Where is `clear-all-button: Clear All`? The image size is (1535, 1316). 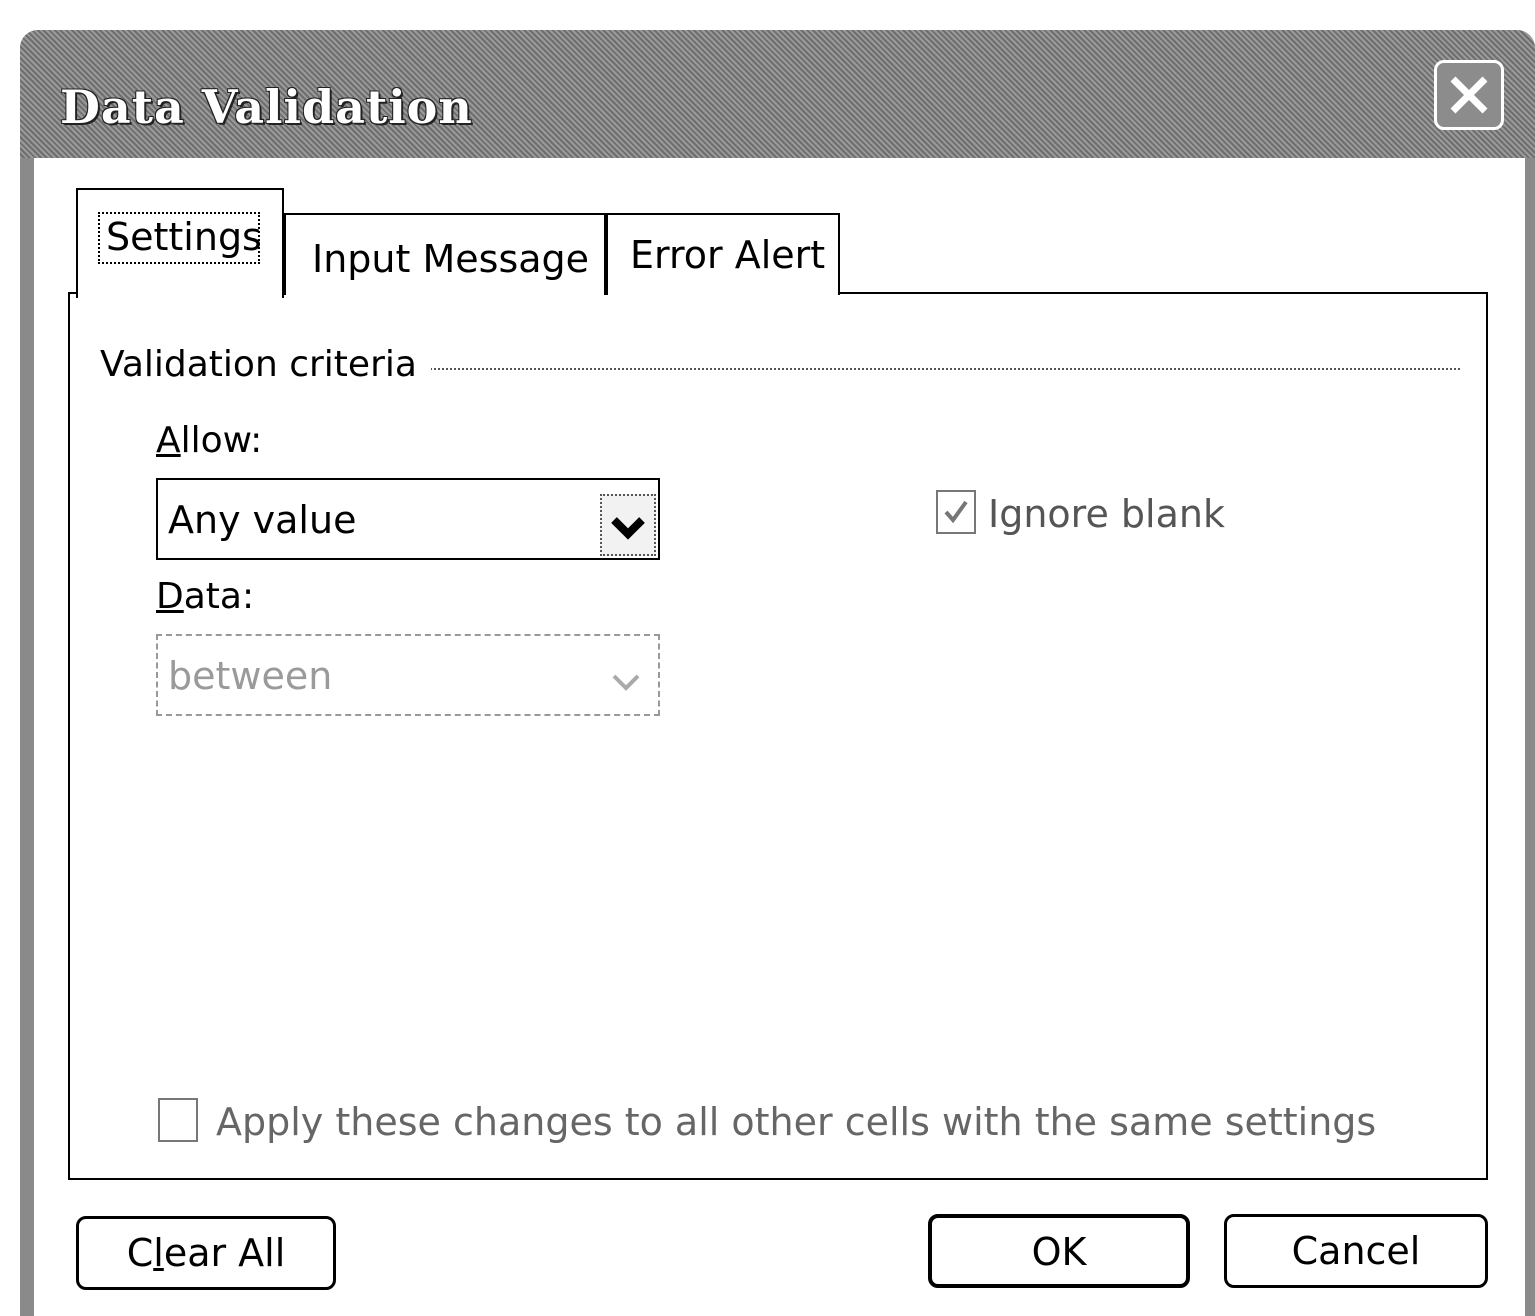 clear-all-button: Clear All is located at coordinates (206, 1253).